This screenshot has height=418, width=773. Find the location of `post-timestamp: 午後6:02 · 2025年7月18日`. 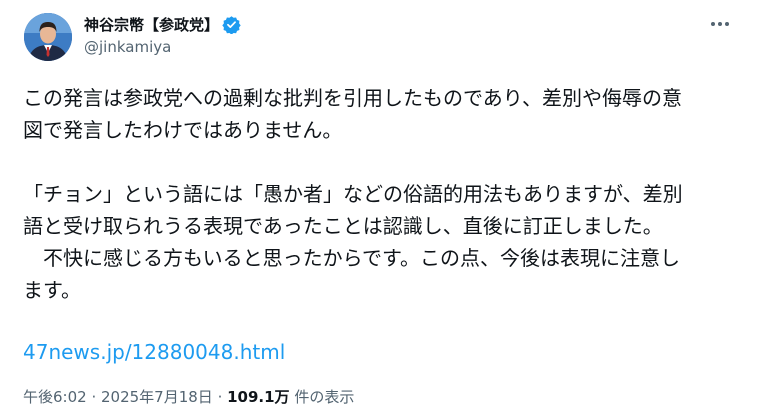

post-timestamp: 午後6:02 · 2025年7月18日 is located at coordinates (118, 397).